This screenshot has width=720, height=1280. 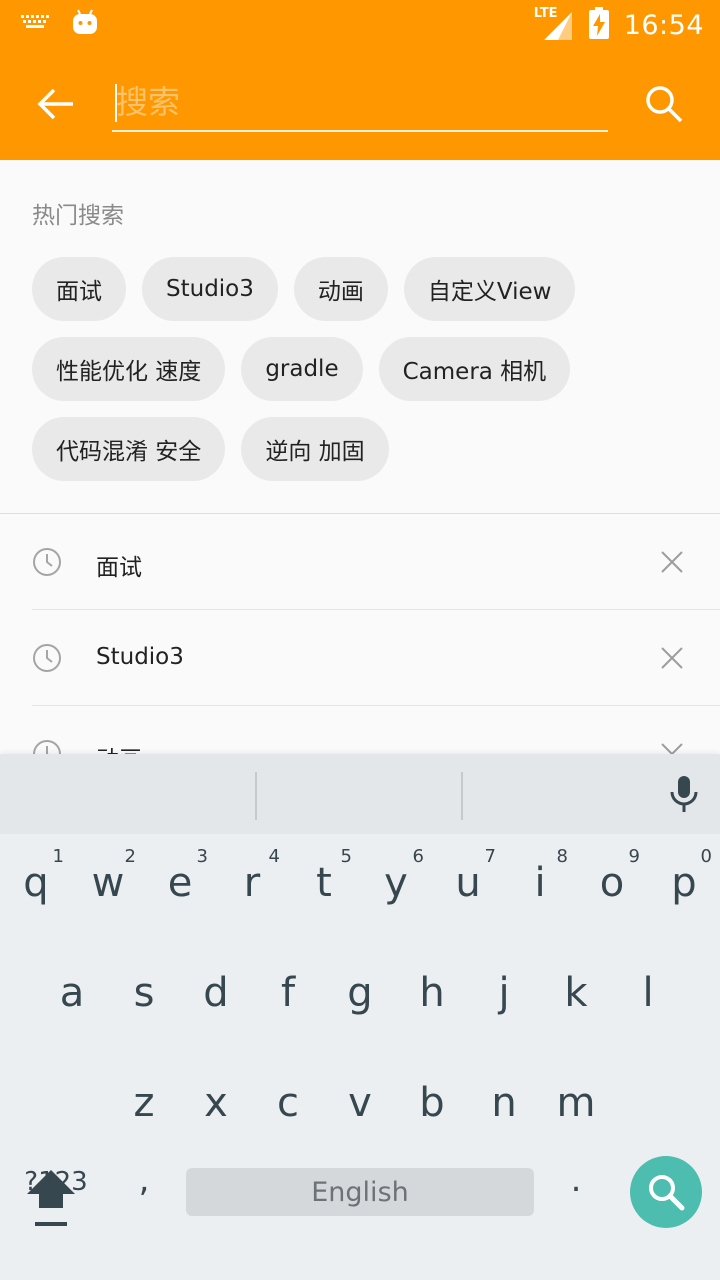 I want to click on key-label: i, so click(x=540, y=883).